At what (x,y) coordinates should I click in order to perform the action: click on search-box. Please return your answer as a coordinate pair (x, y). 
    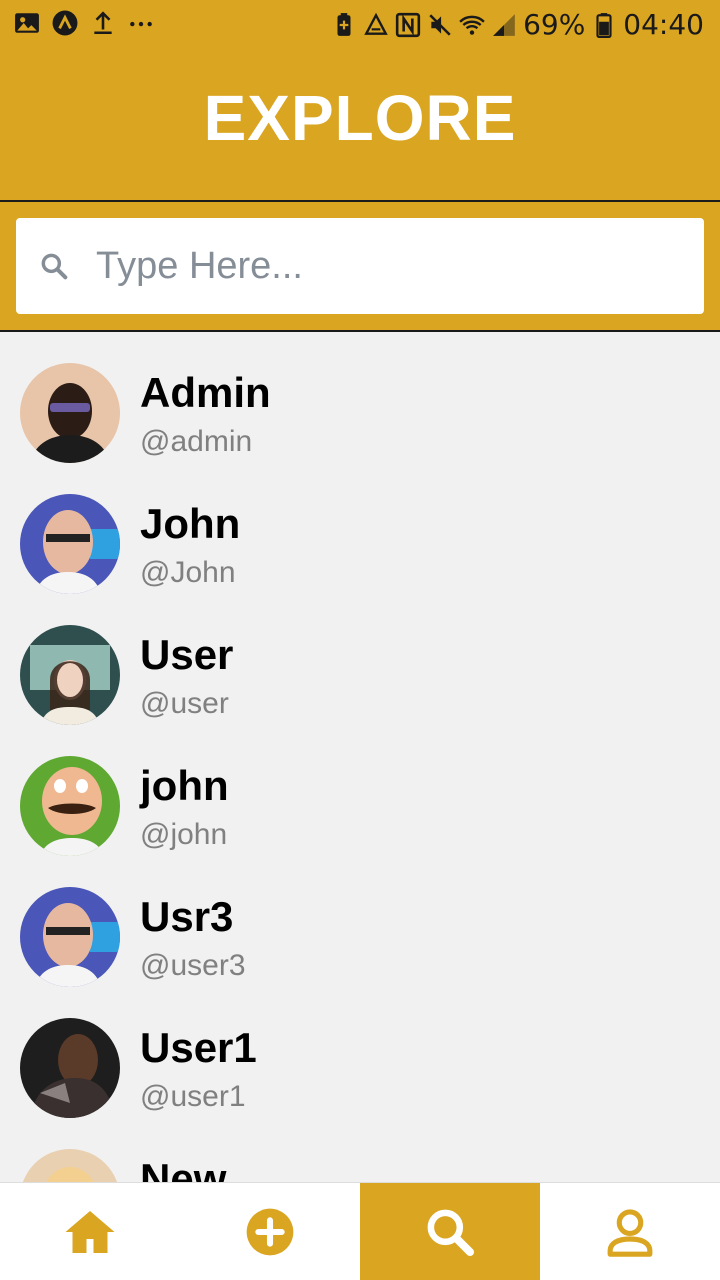
    Looking at the image, I should click on (360, 266).